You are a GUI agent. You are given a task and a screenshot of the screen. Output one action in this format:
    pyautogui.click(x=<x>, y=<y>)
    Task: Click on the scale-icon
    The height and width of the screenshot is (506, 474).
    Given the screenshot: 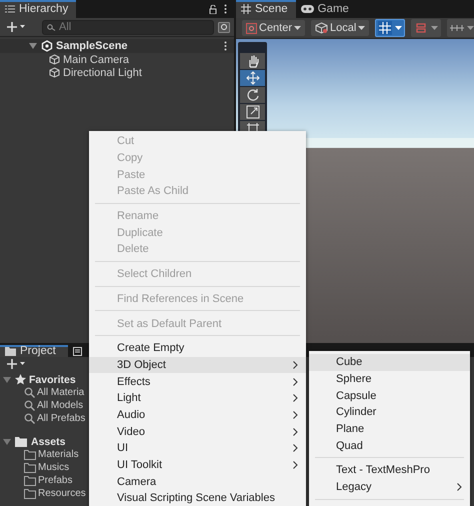 What is the action you would take?
    pyautogui.click(x=253, y=112)
    